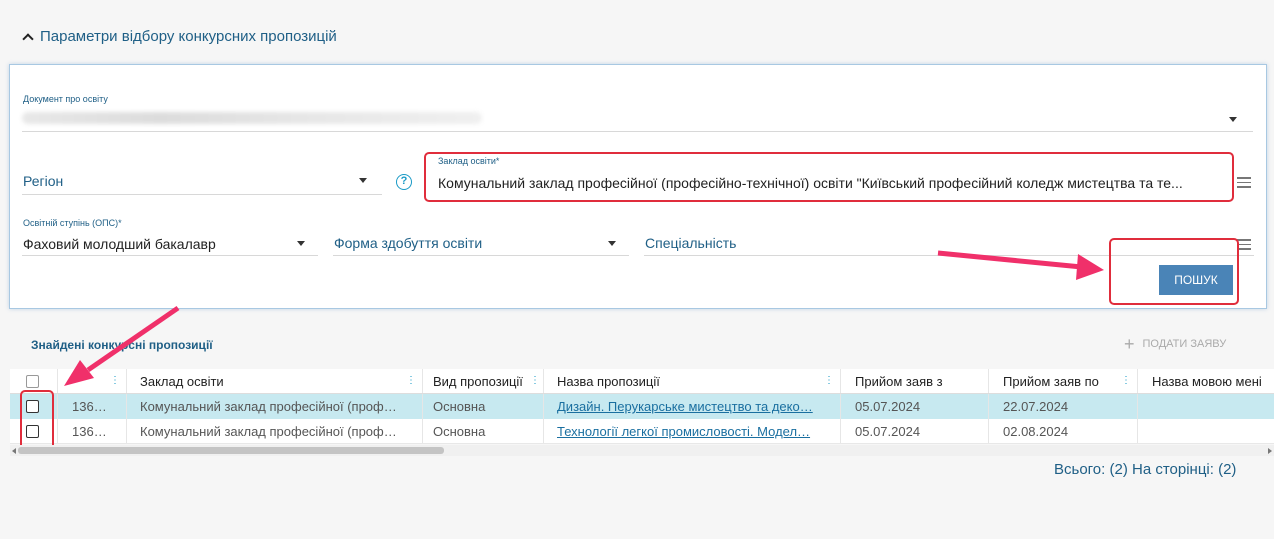  Describe the element at coordinates (690, 243) in the screenshot. I see `specialty-field: Спеціальність` at that location.